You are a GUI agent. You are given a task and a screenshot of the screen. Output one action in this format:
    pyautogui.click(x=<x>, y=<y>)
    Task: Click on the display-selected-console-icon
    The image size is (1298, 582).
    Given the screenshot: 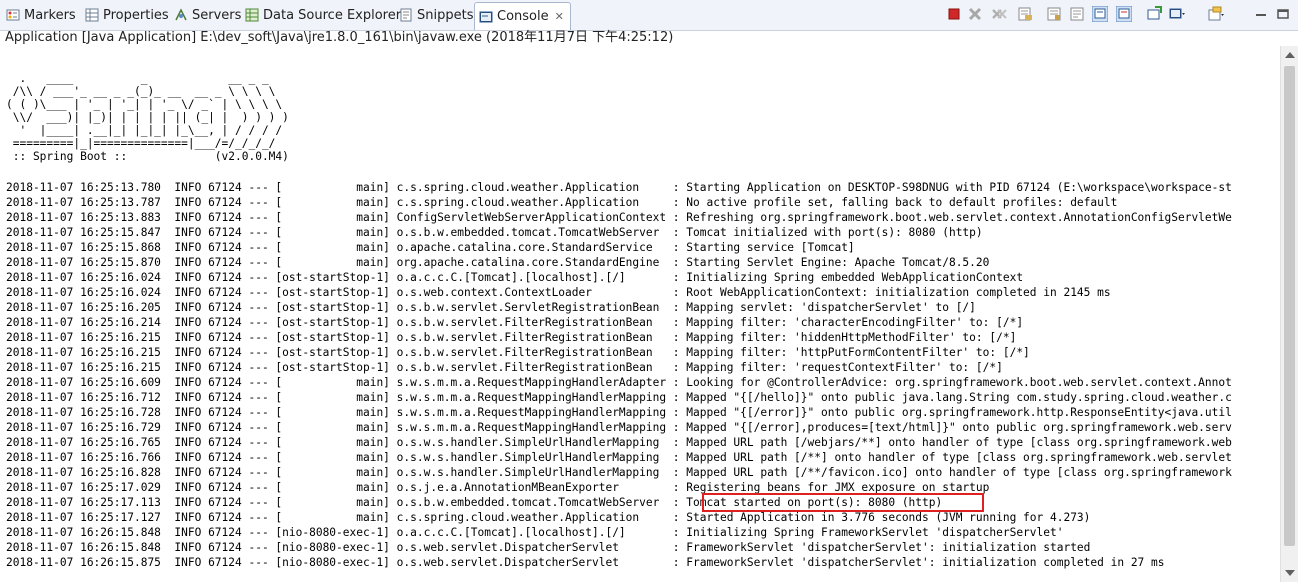 What is the action you would take?
    pyautogui.click(x=1177, y=14)
    